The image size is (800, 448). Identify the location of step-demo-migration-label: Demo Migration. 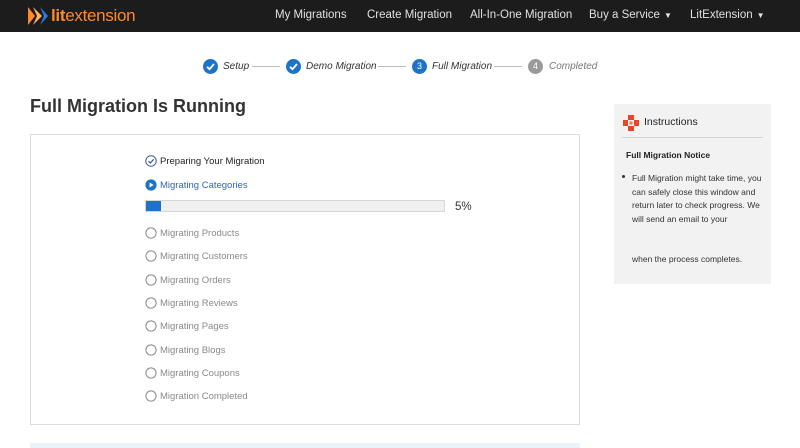
(341, 66).